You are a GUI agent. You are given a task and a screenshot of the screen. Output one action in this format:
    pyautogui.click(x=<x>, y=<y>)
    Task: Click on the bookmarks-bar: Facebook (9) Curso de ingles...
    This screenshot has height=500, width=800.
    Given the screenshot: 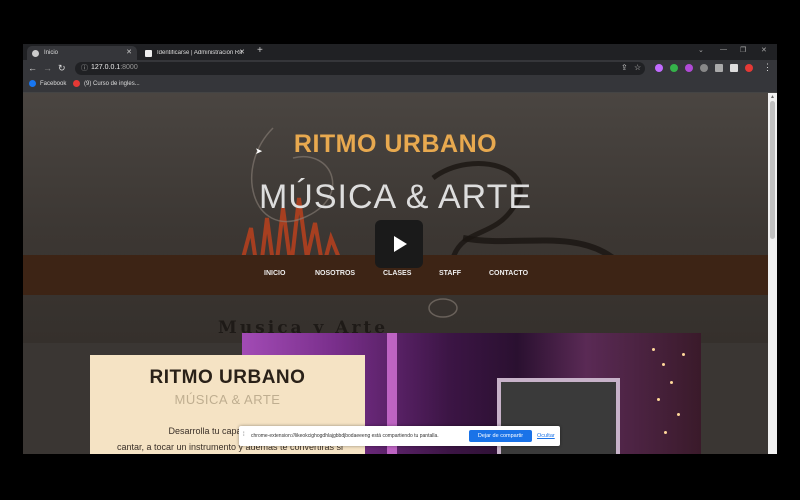 What is the action you would take?
    pyautogui.click(x=400, y=85)
    